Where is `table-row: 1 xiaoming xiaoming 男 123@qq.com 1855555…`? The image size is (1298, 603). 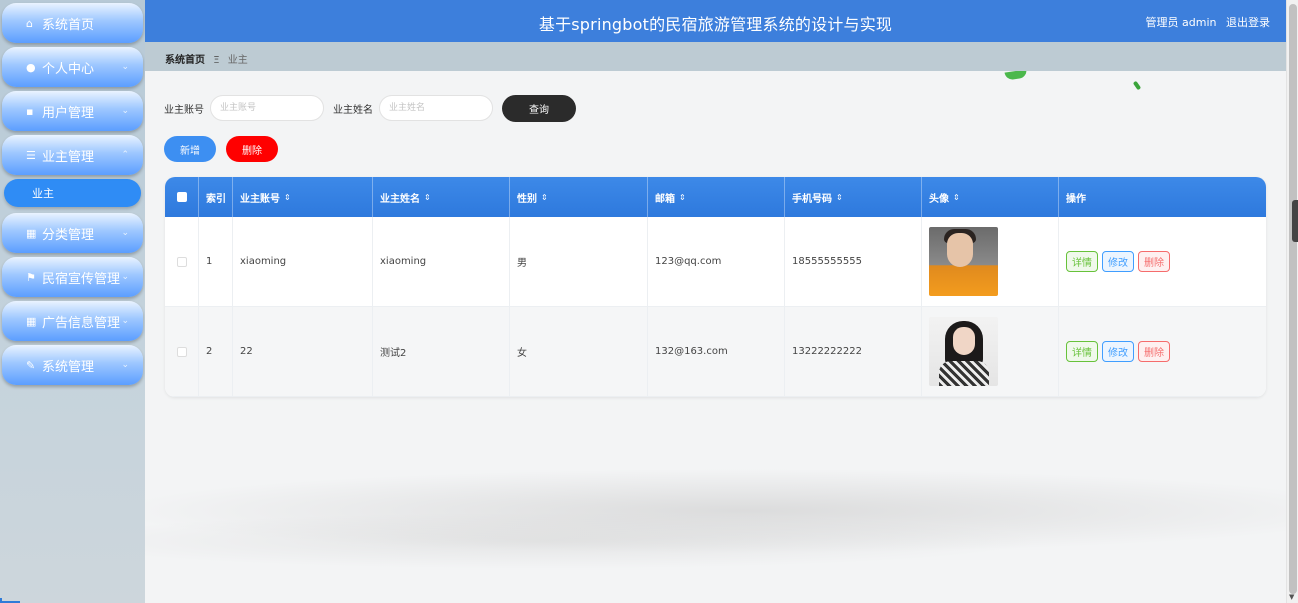
table-row: 1 xiaoming xiaoming 男 123@qq.com 1855555… is located at coordinates (715, 262).